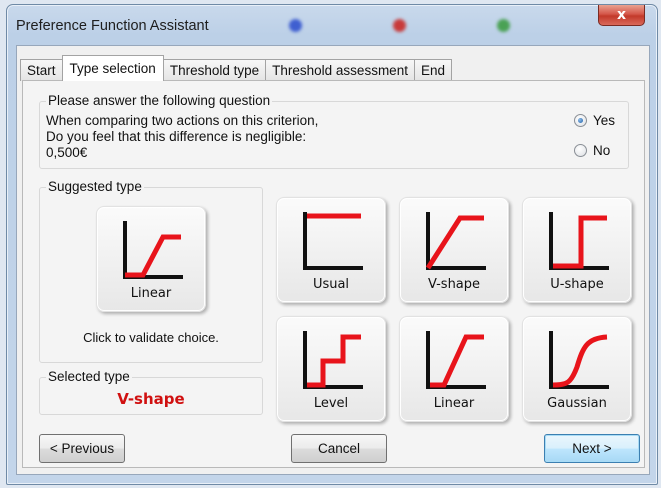  What do you see at coordinates (331, 284) in the screenshot?
I see `type-label-usual: Usual` at bounding box center [331, 284].